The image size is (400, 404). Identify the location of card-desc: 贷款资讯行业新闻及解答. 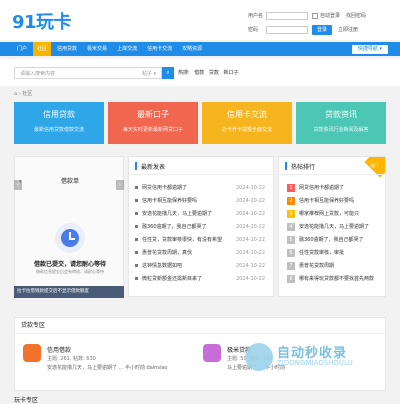
(341, 130).